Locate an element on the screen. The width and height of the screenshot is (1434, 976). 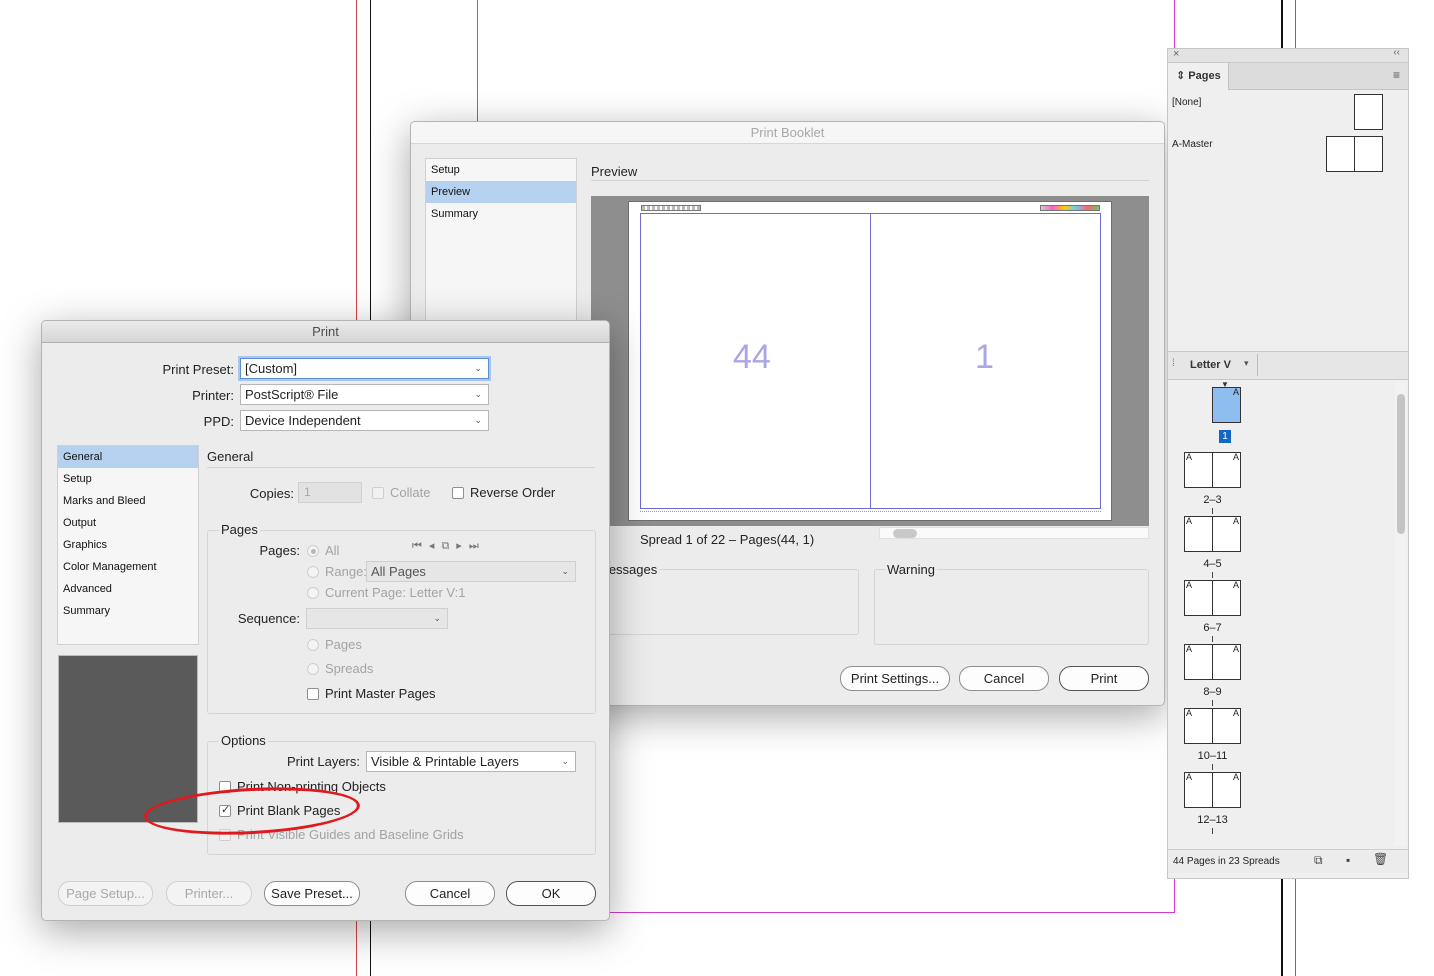
print-layers-select: Visible & Printable Layers ⌄ is located at coordinates (471, 761).